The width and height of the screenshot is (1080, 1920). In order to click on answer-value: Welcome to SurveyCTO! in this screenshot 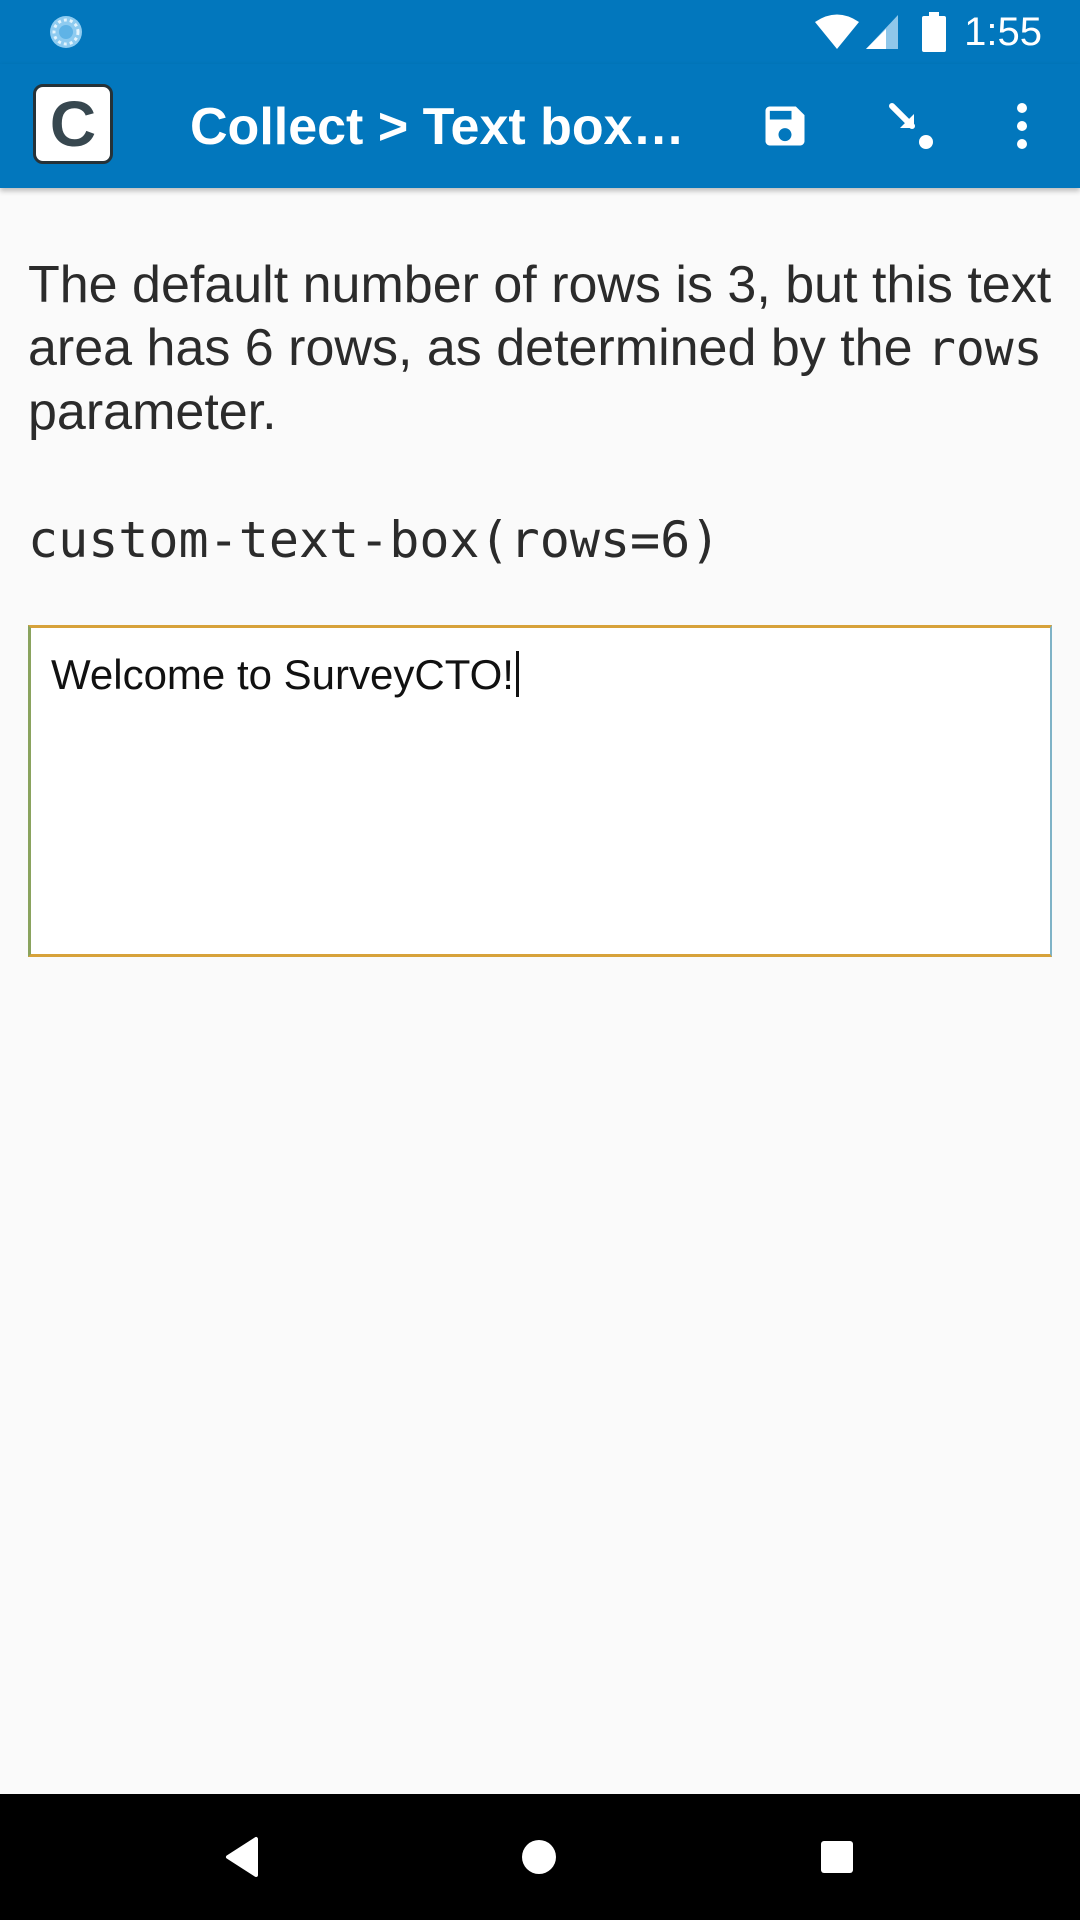, I will do `click(282, 674)`.